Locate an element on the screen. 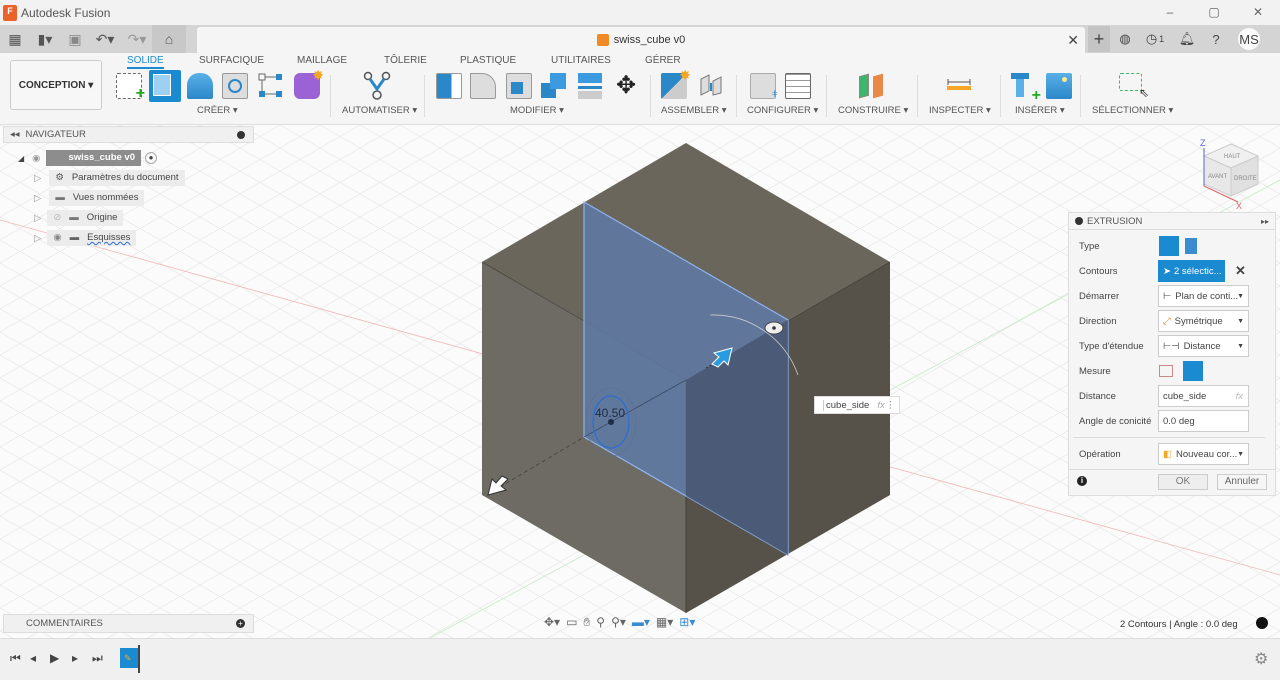  group-modifier: MODIFIER ▾ is located at coordinates (537, 110).